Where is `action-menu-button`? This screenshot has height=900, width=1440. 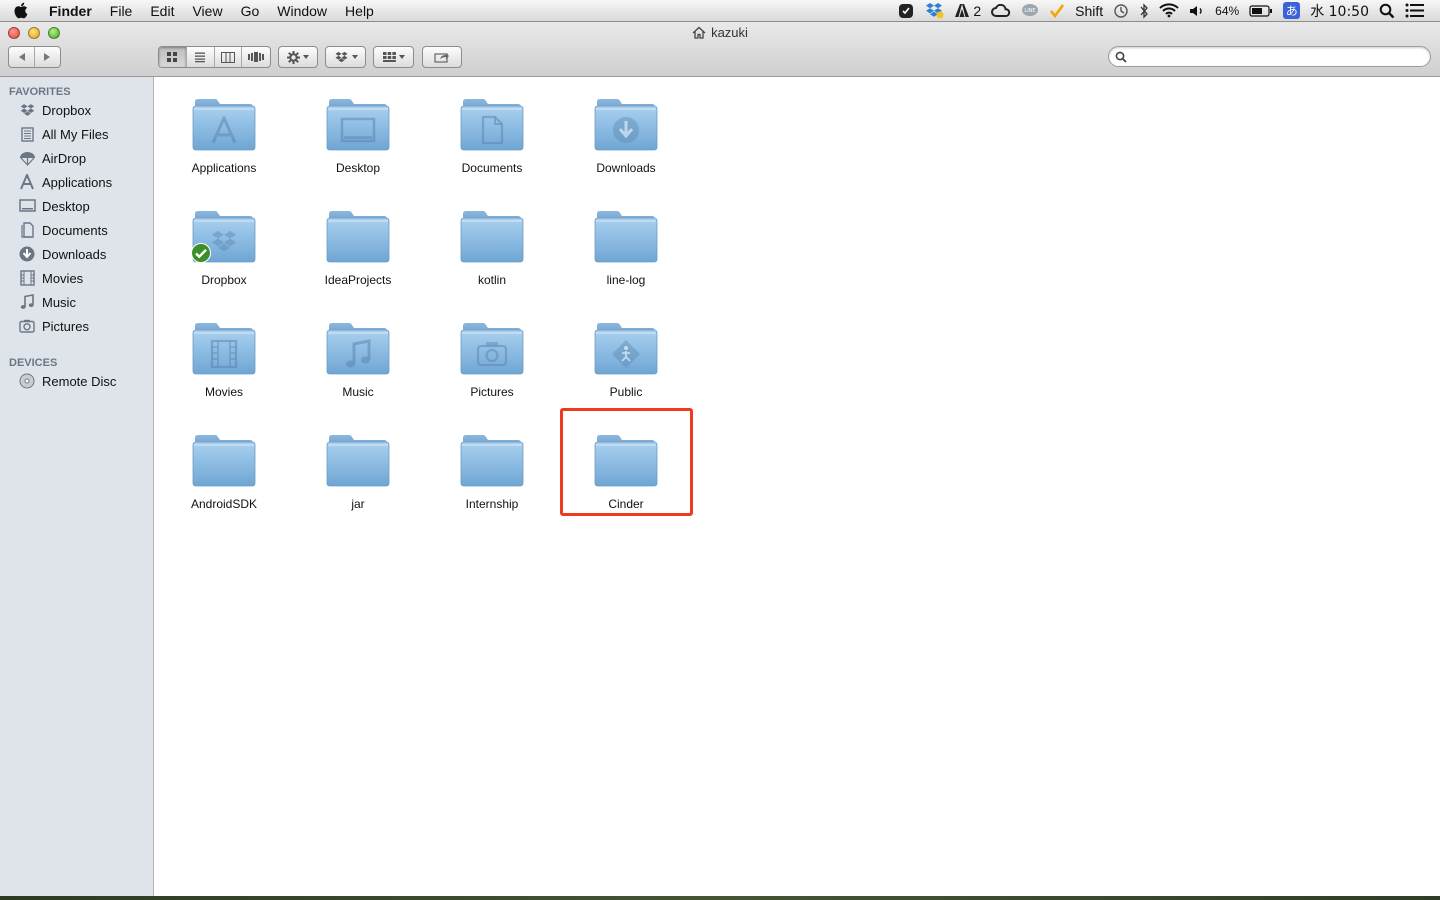 action-menu-button is located at coordinates (298, 57).